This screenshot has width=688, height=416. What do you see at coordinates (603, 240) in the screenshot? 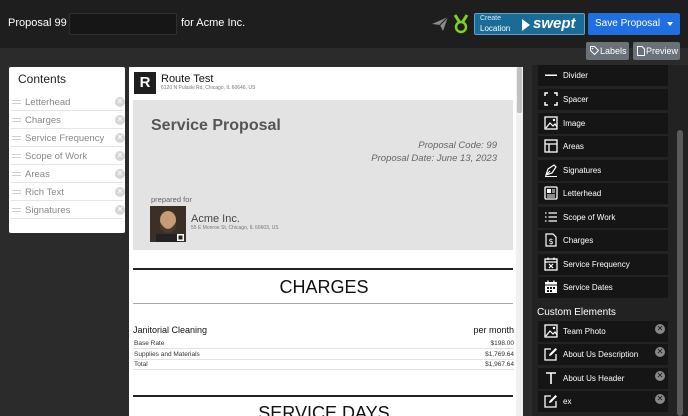
I see `element-charges: $ Charges` at bounding box center [603, 240].